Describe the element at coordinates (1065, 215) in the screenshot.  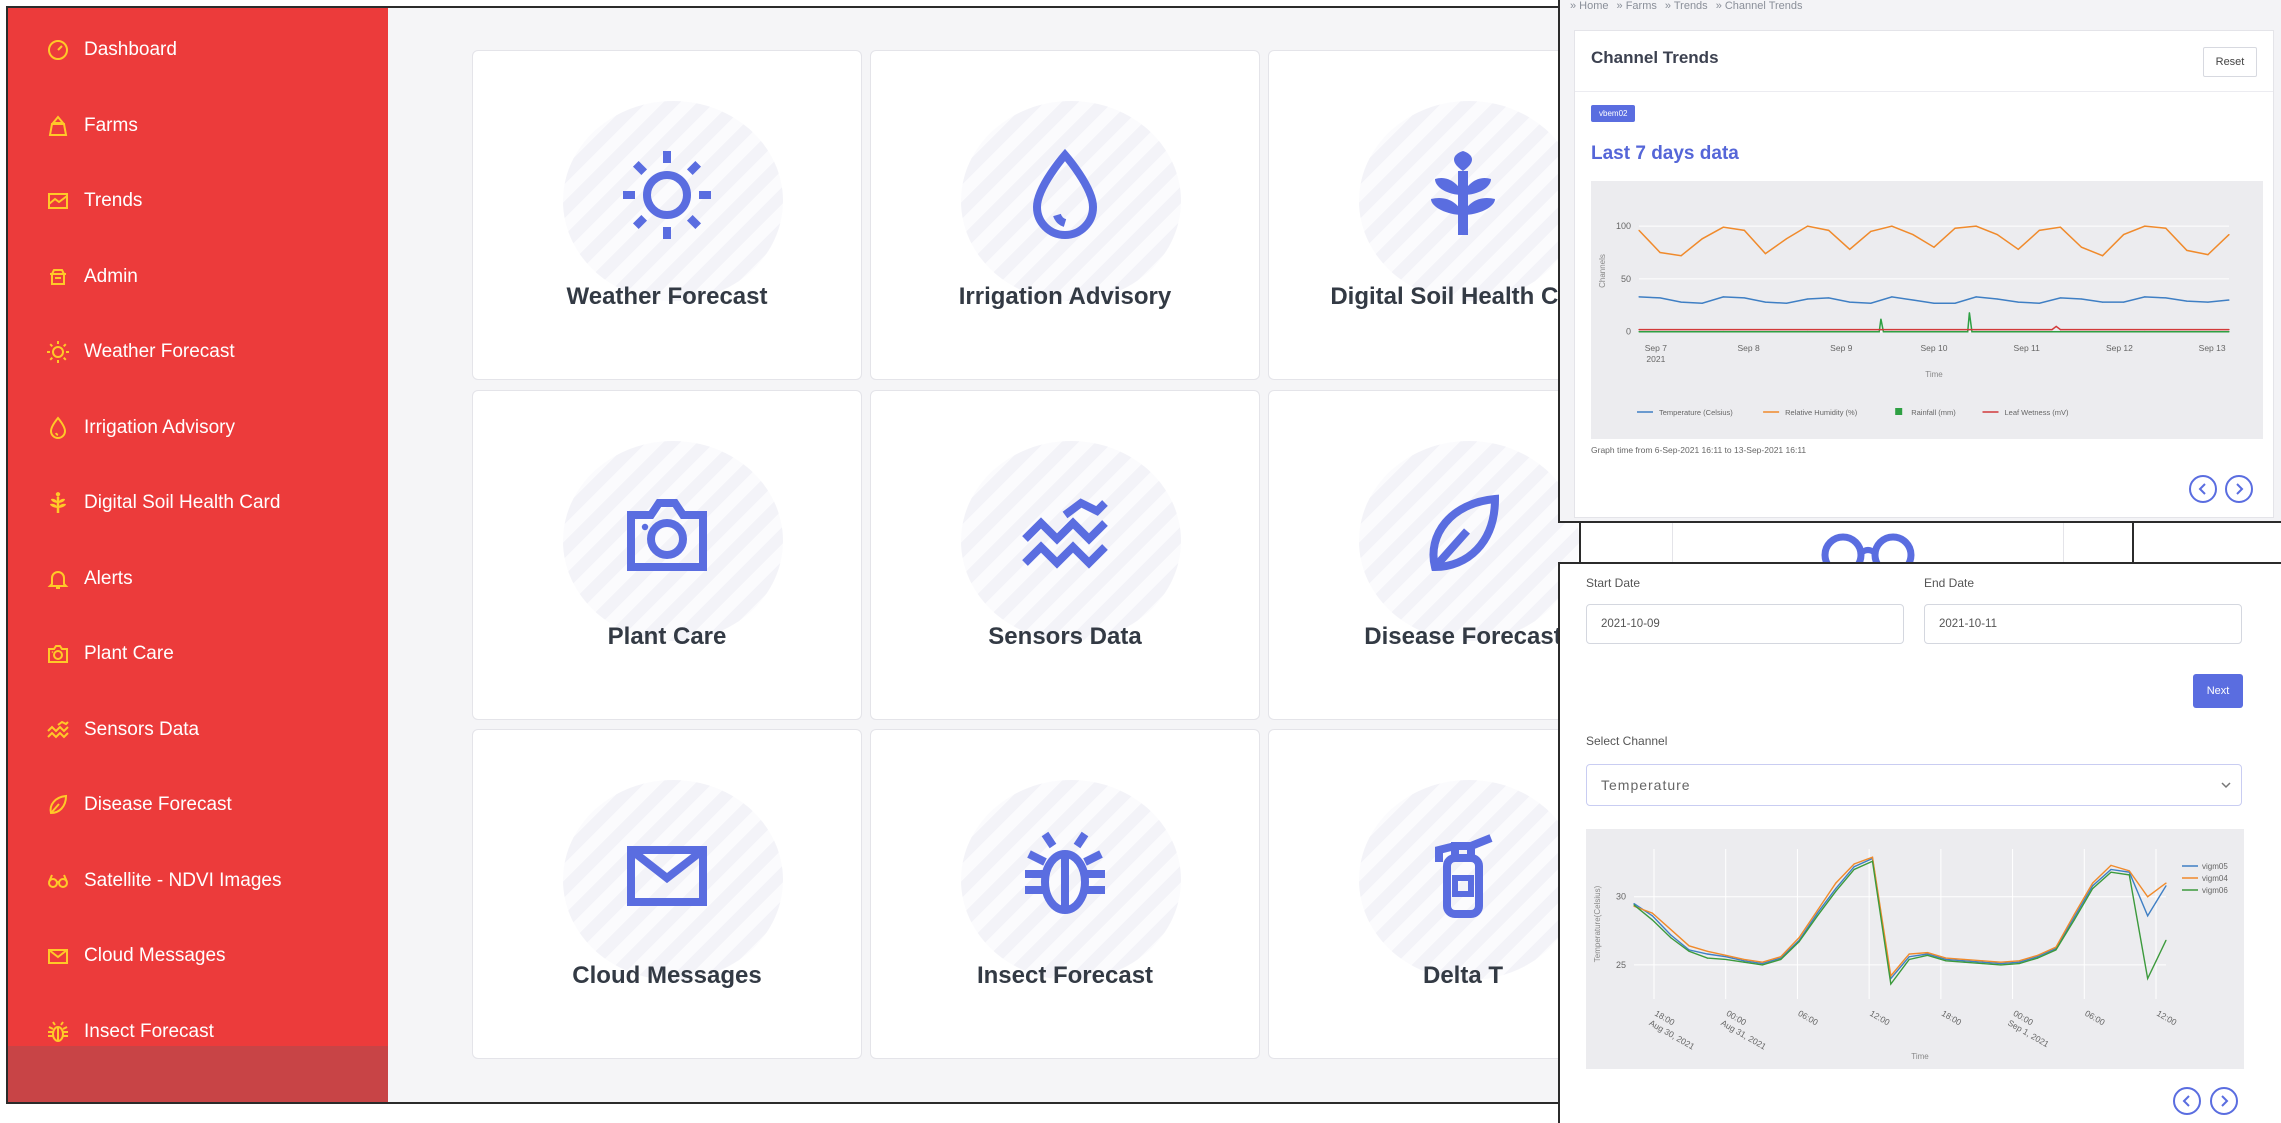
I see `card-irrigation-advisory: Irrigation Advisory` at that location.